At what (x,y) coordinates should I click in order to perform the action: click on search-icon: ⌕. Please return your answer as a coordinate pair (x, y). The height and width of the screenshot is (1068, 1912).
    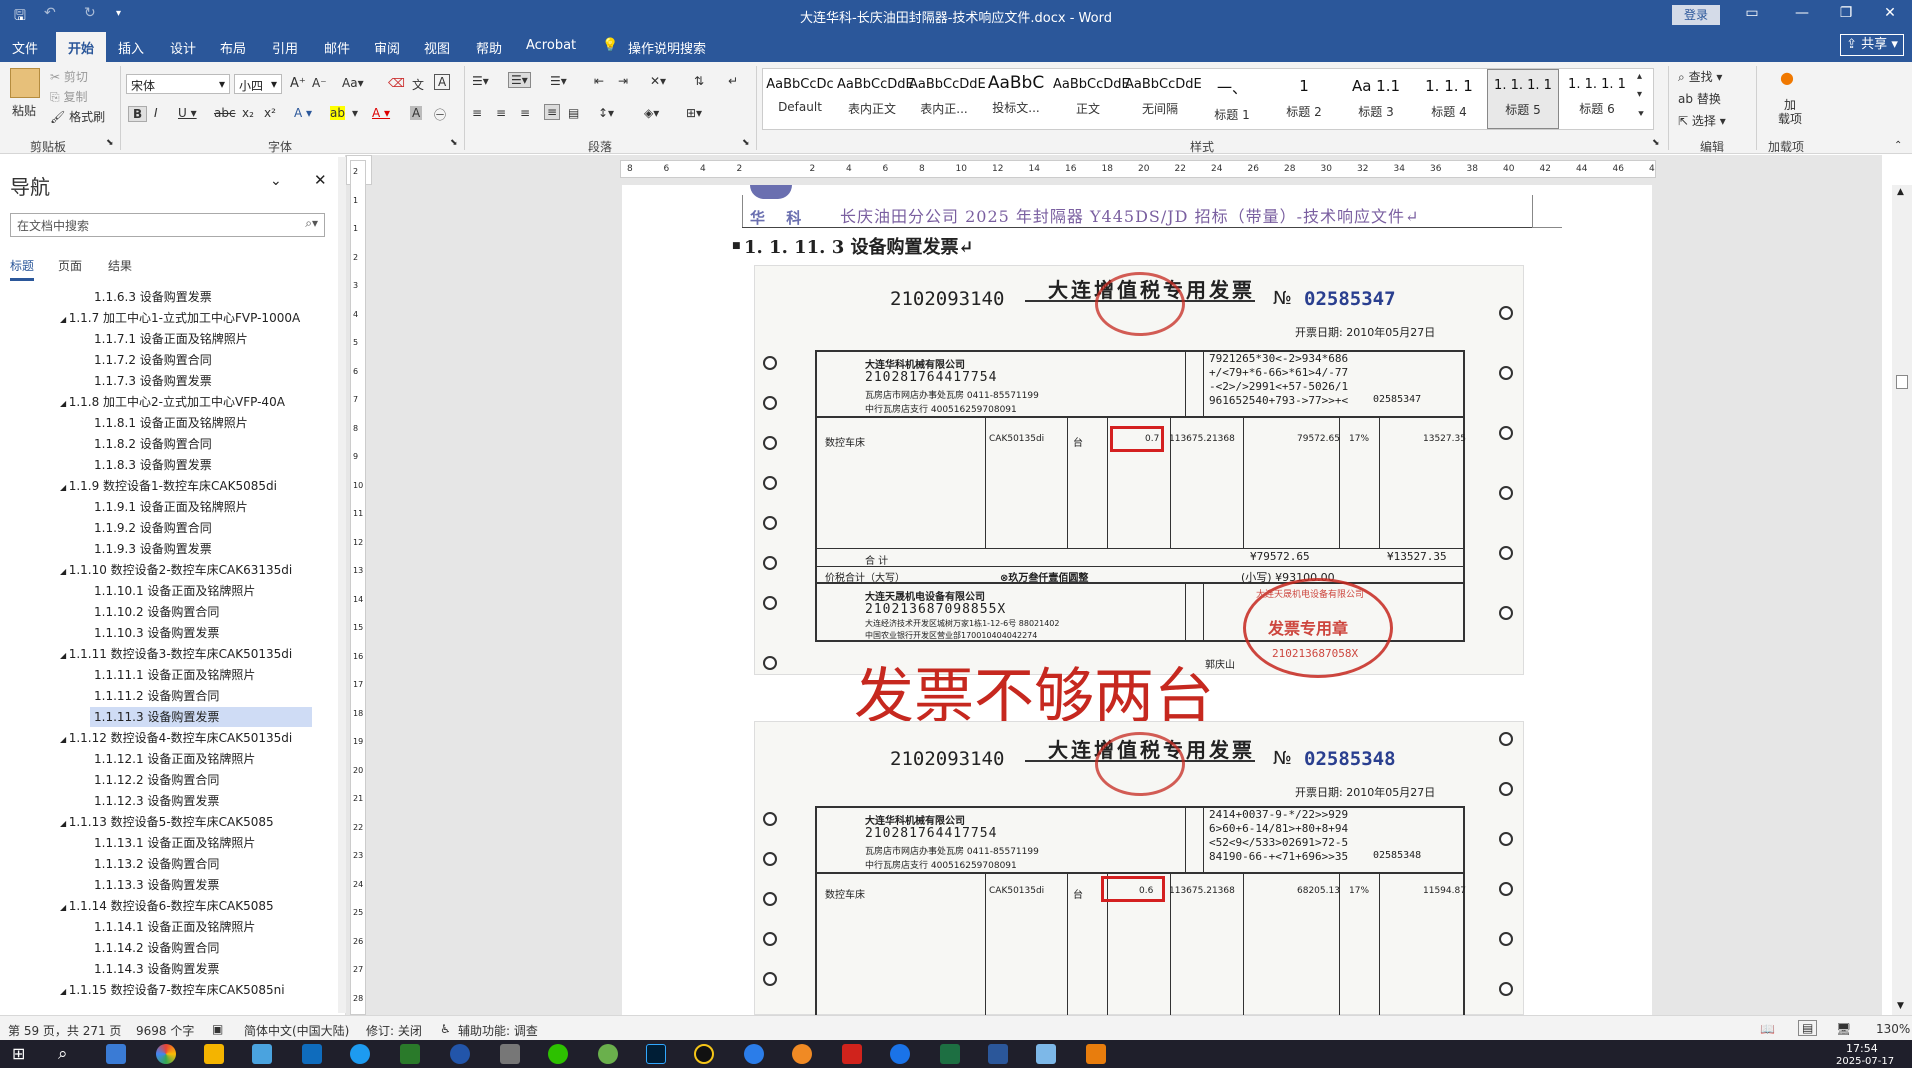
    Looking at the image, I should click on (63, 1054).